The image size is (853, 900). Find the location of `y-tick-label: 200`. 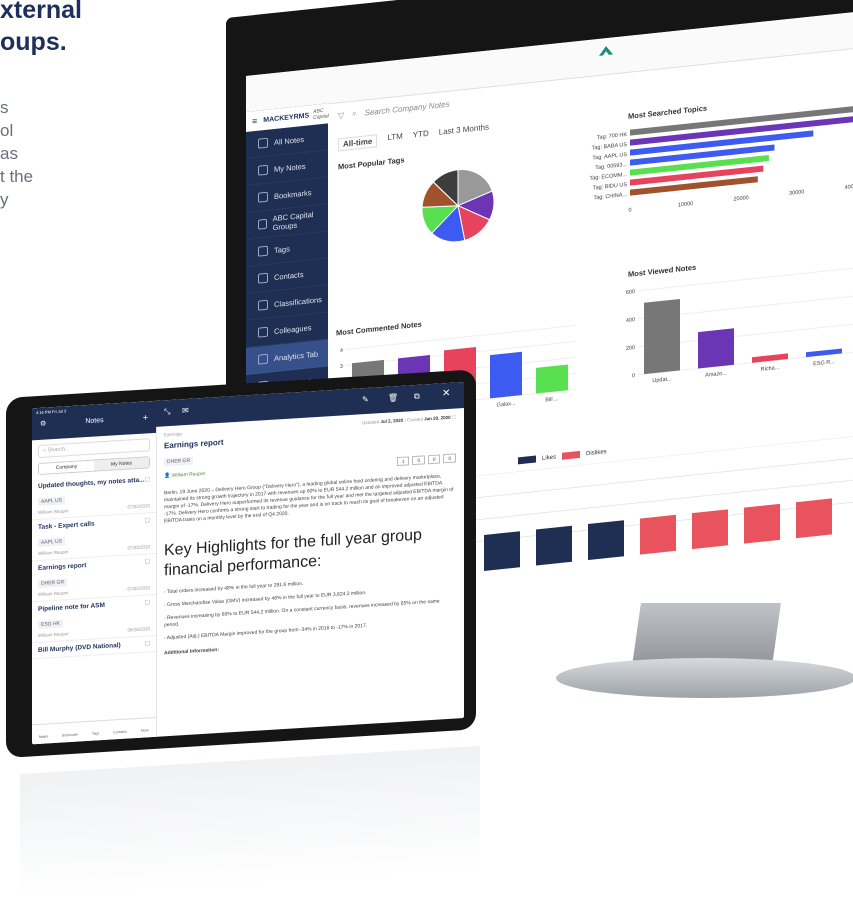

y-tick-label: 200 is located at coordinates (630, 348).